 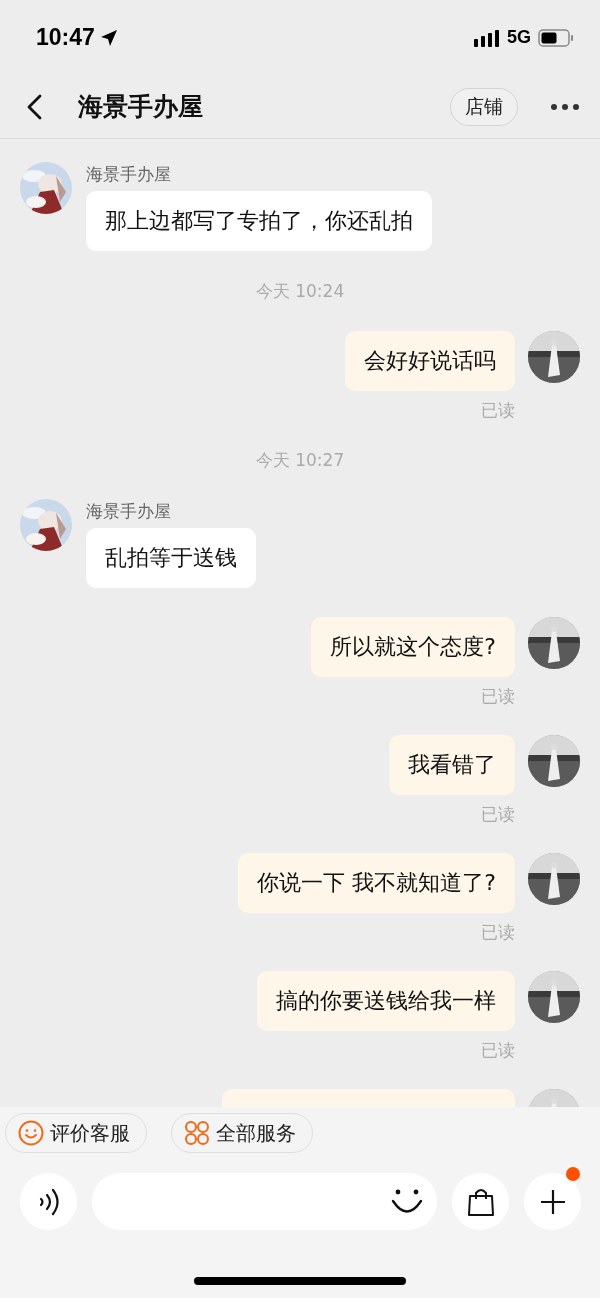 I want to click on message-bubble: 乱拍等于送钱, so click(x=171, y=558).